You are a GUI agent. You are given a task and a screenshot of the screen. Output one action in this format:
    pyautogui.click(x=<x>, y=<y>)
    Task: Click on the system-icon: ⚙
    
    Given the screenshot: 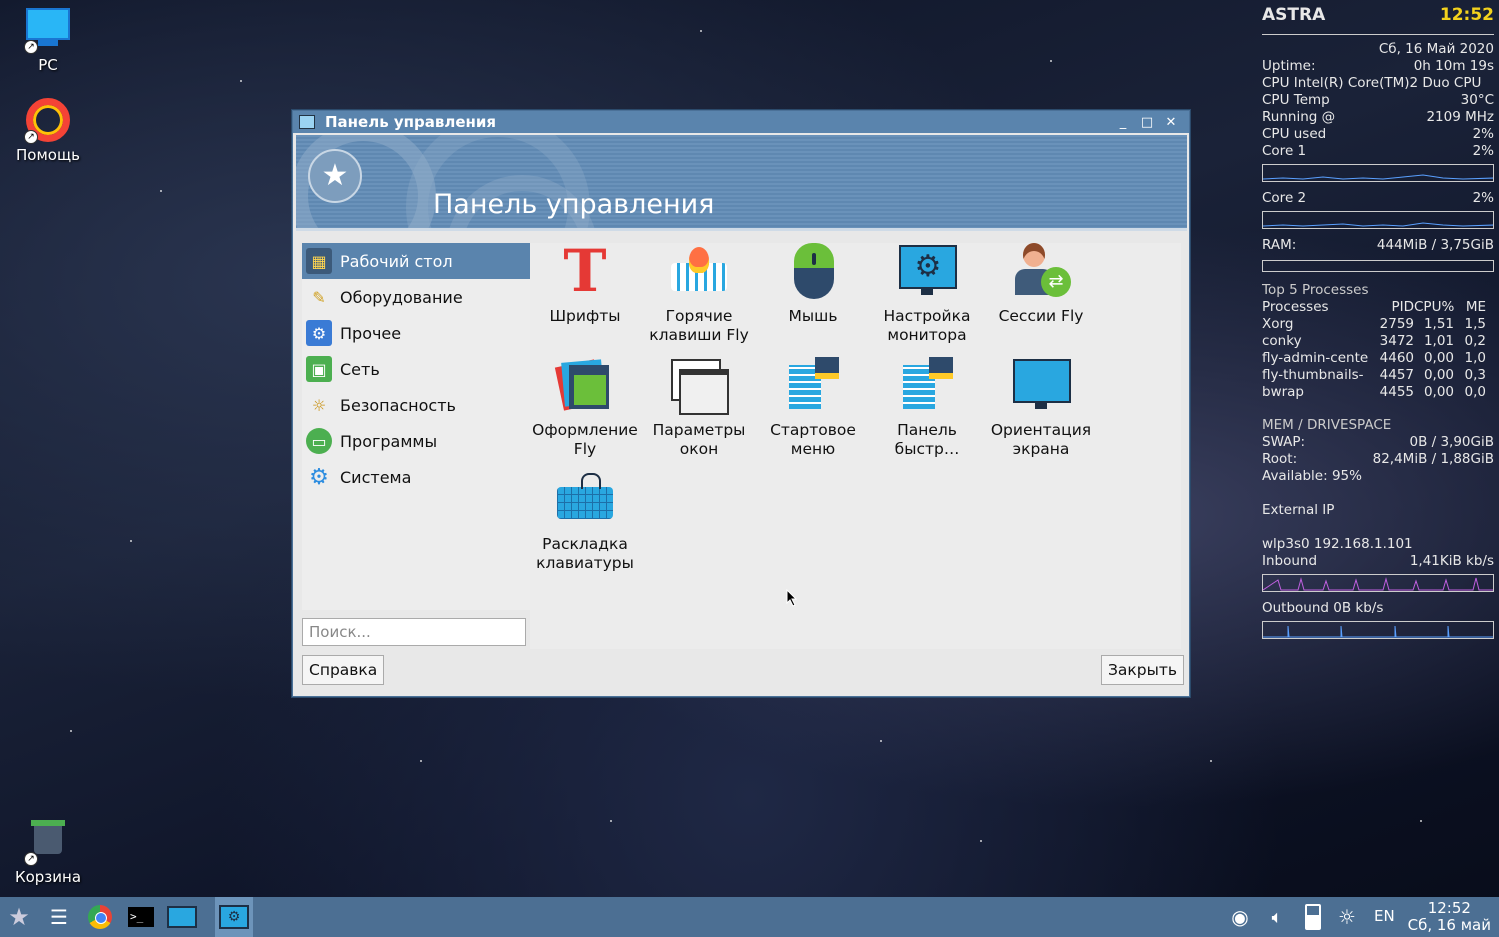 What is the action you would take?
    pyautogui.click(x=319, y=477)
    